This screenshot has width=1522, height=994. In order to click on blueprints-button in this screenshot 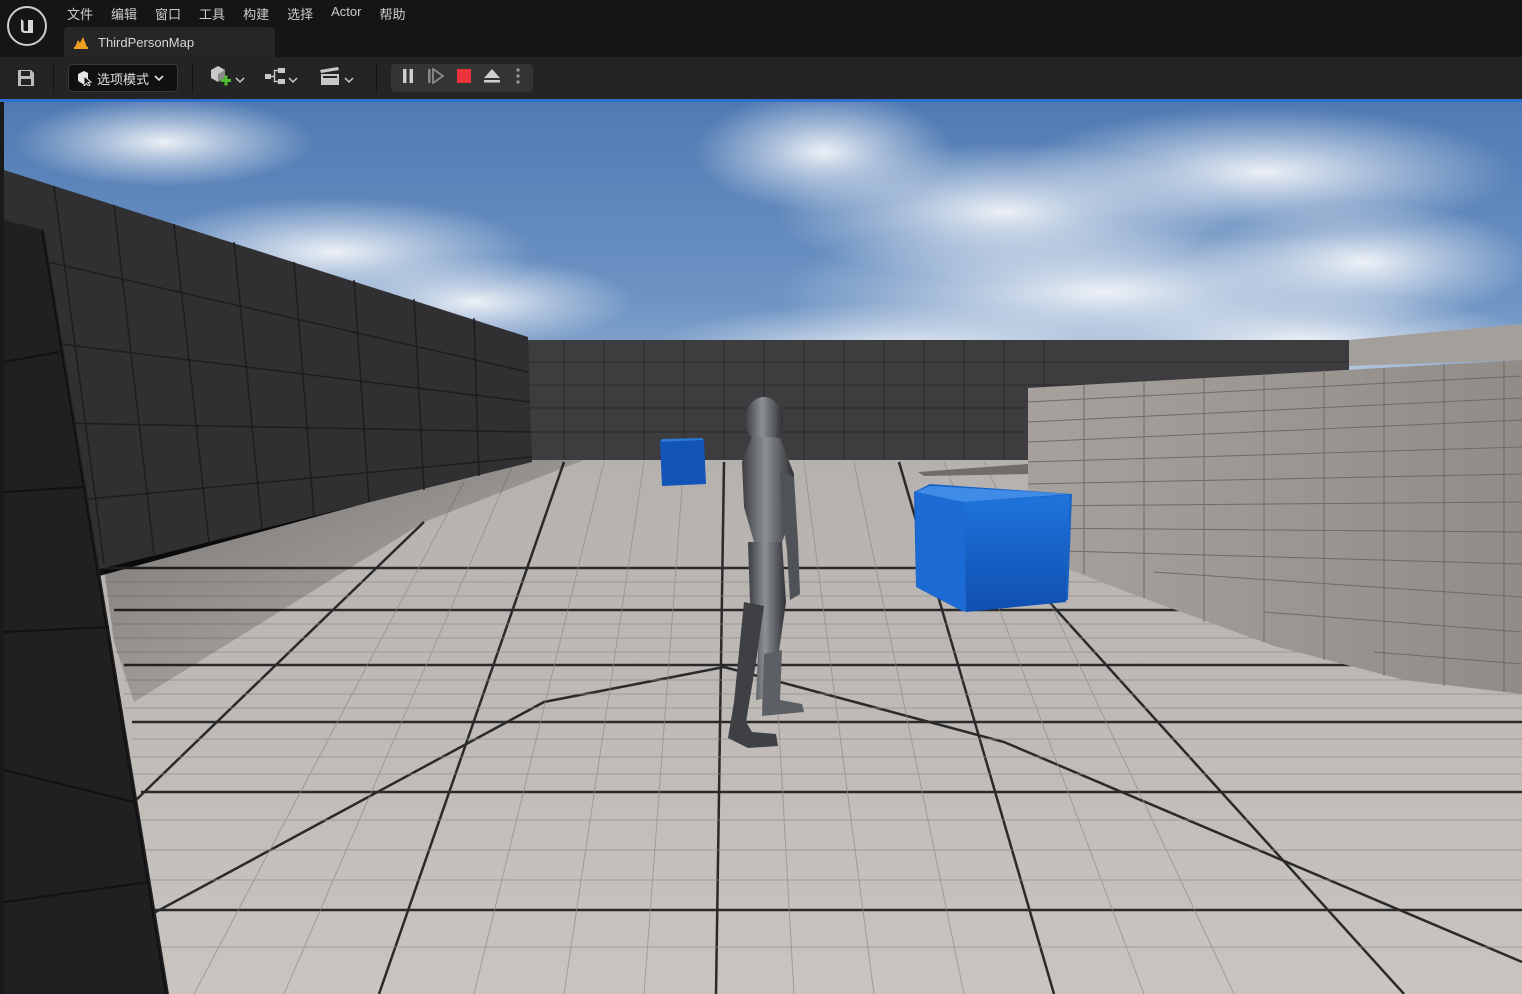, I will do `click(281, 78)`.